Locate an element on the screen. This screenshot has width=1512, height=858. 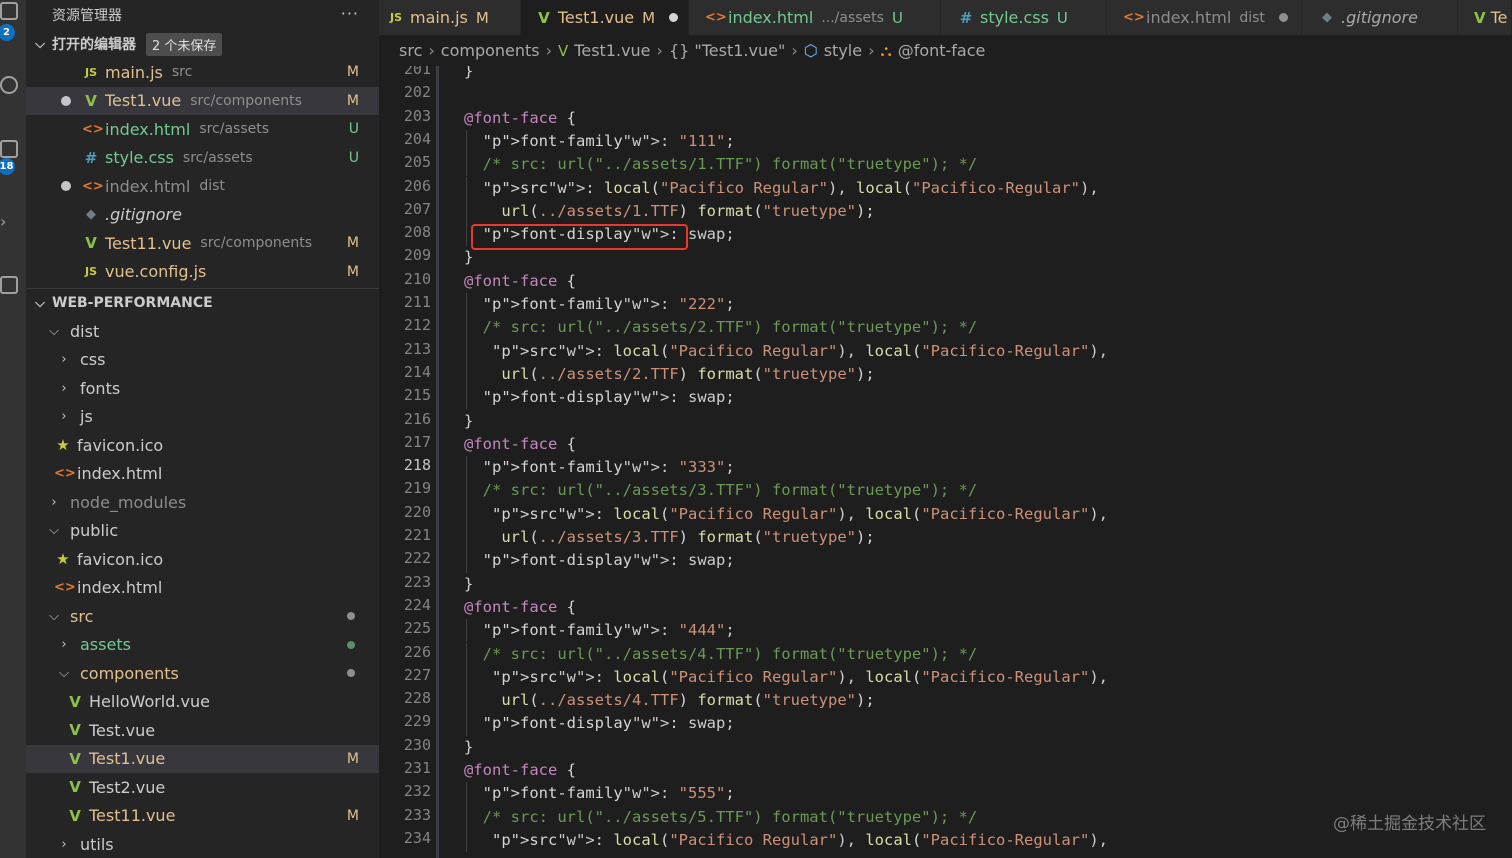
folder-item: › fonts is located at coordinates (202, 388).